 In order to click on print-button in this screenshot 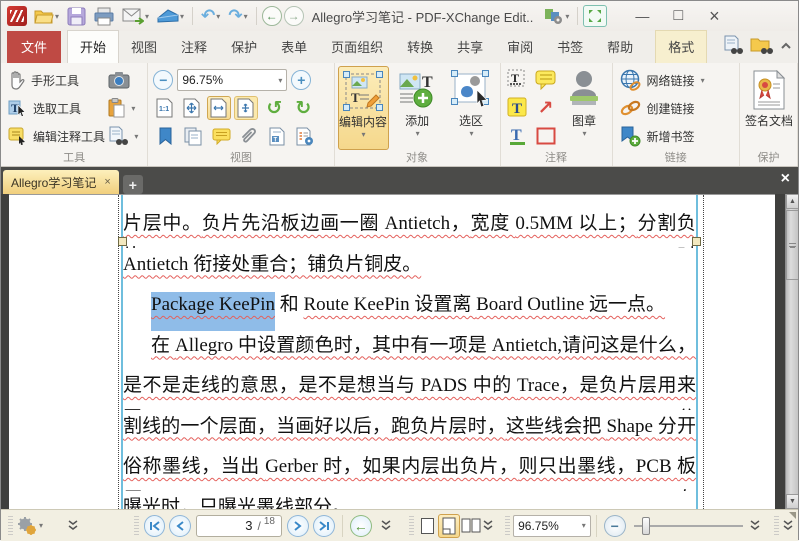, I will do `click(104, 16)`.